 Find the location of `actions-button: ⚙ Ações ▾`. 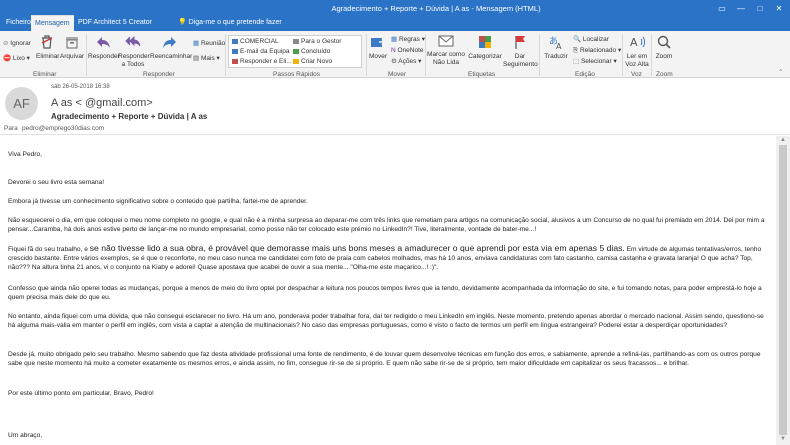

actions-button: ⚙ Ações ▾ is located at coordinates (406, 62).